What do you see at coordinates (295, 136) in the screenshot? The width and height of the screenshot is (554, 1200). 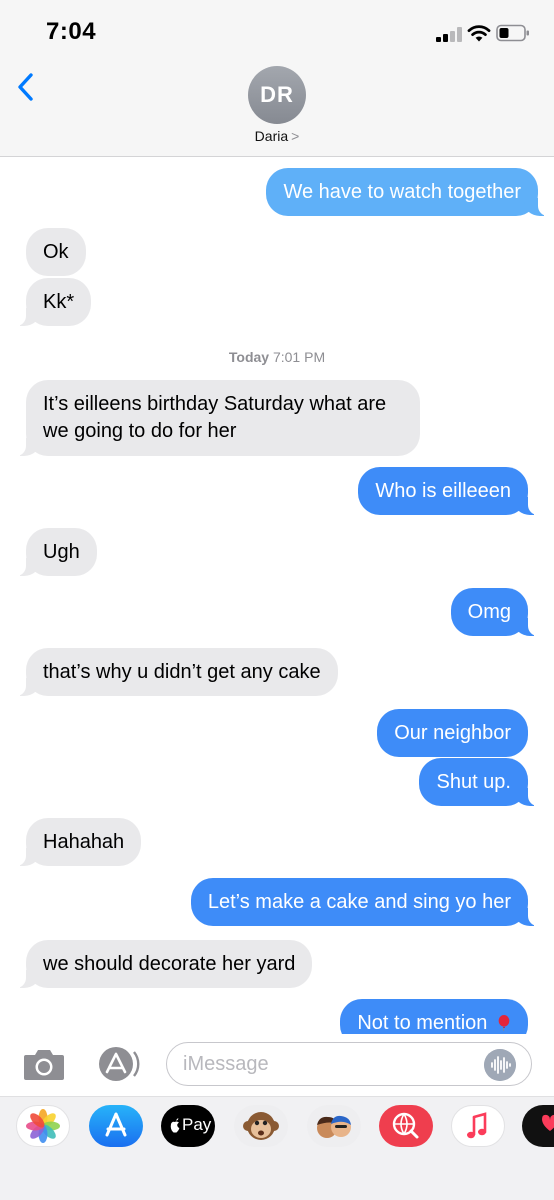 I see `chevron-right-icon: >` at bounding box center [295, 136].